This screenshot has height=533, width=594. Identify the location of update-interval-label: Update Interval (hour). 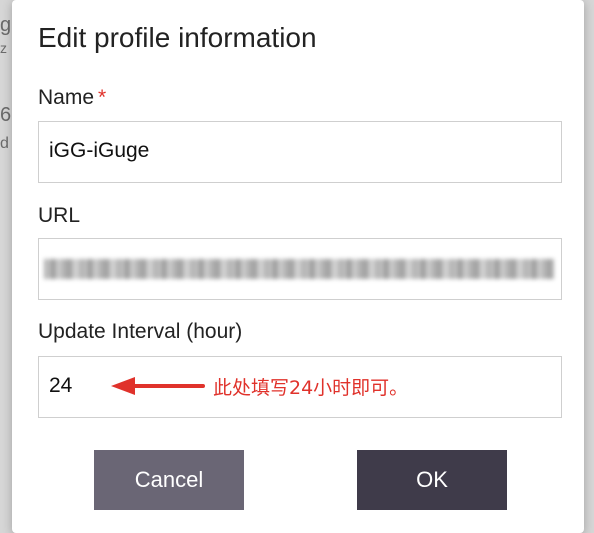
(140, 331).